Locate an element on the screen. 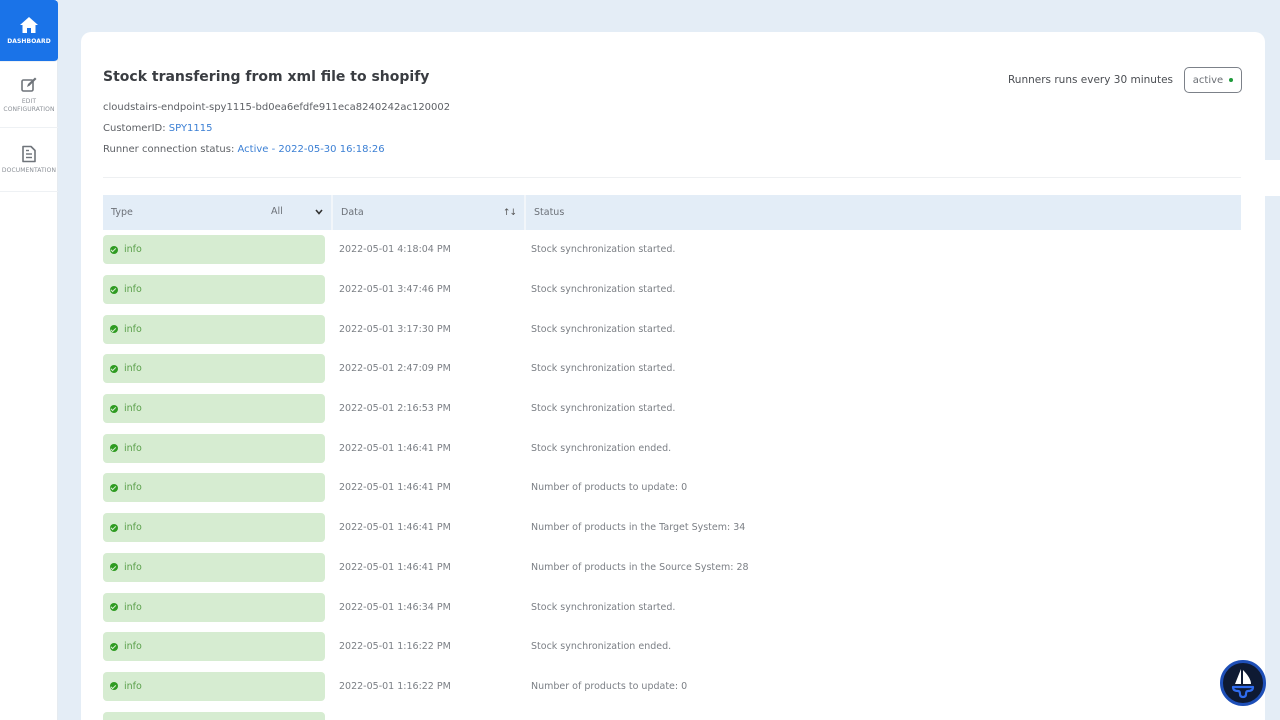  date-cell: 2022-05-01 3:17:30 PM is located at coordinates (395, 329).